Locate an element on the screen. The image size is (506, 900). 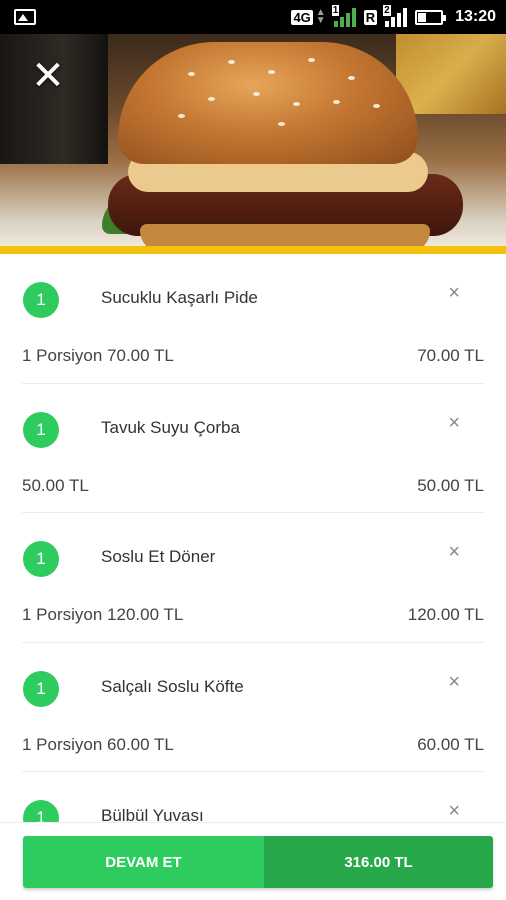
item-price: 70.00 TL is located at coordinates (450, 355).